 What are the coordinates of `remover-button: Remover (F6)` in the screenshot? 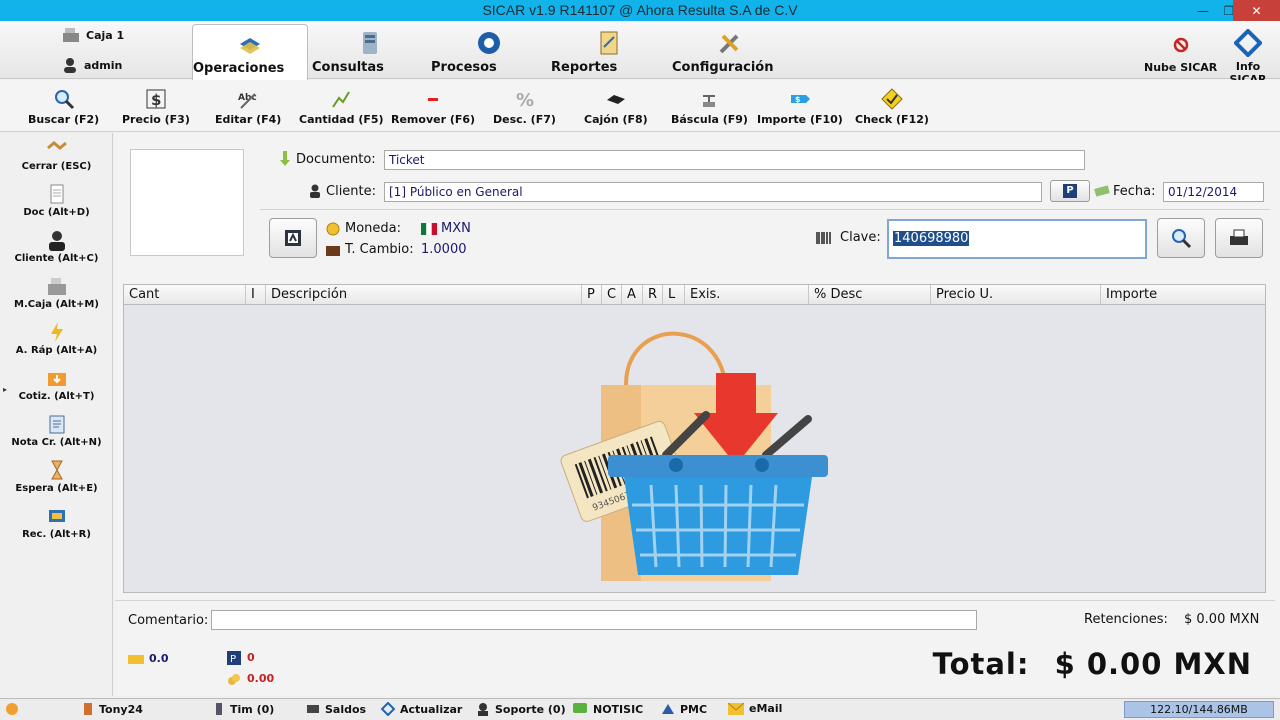 It's located at (433, 107).